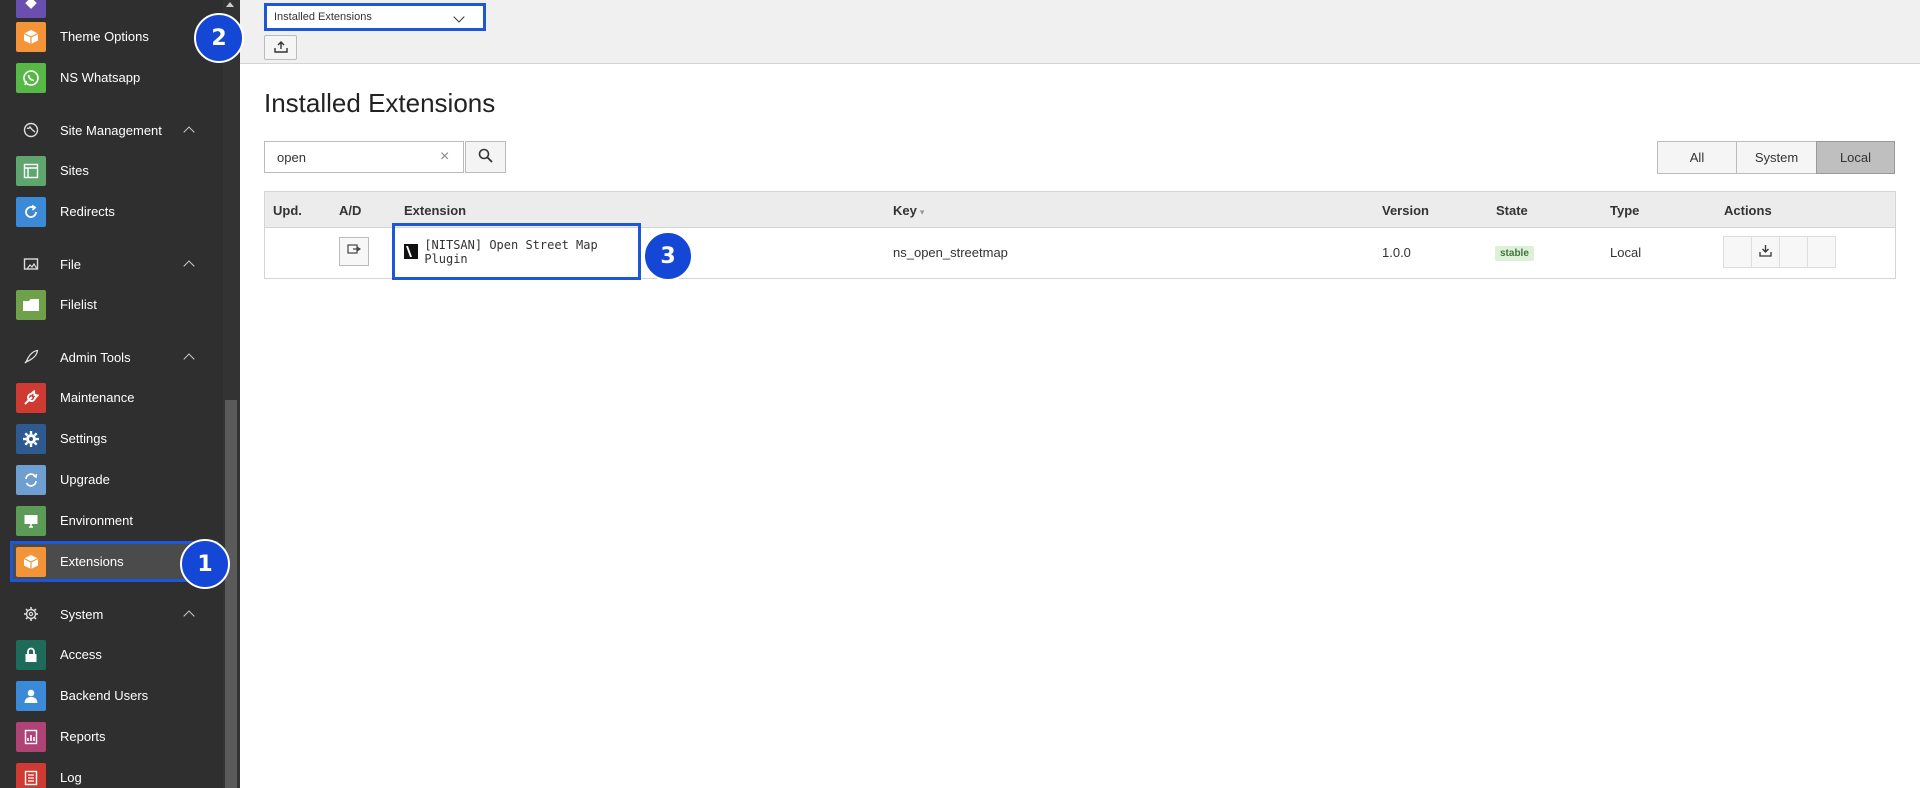  I want to click on extension-type: Local, so click(1626, 252).